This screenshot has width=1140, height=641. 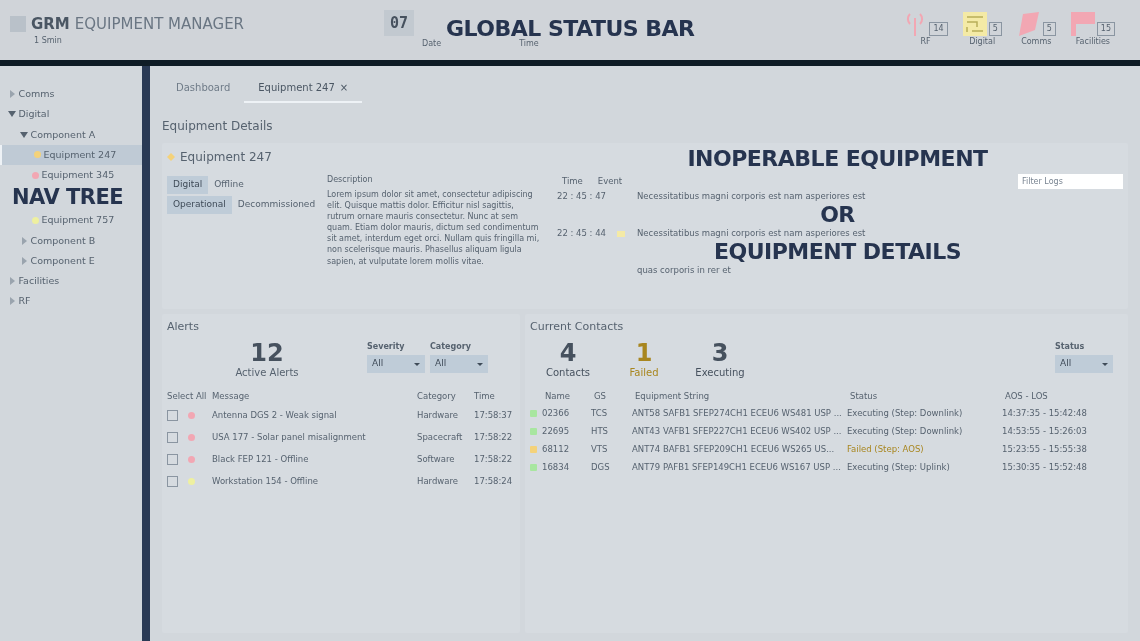 I want to click on app-title: EQUIPMENT MANAGER, so click(x=159, y=24).